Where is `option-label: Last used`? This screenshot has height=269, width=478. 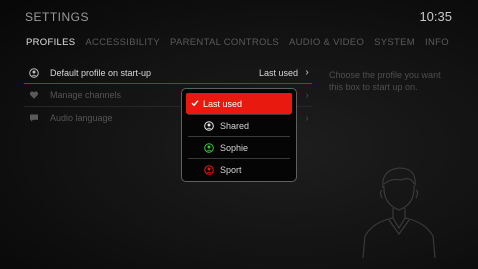 option-label: Last used is located at coordinates (223, 103).